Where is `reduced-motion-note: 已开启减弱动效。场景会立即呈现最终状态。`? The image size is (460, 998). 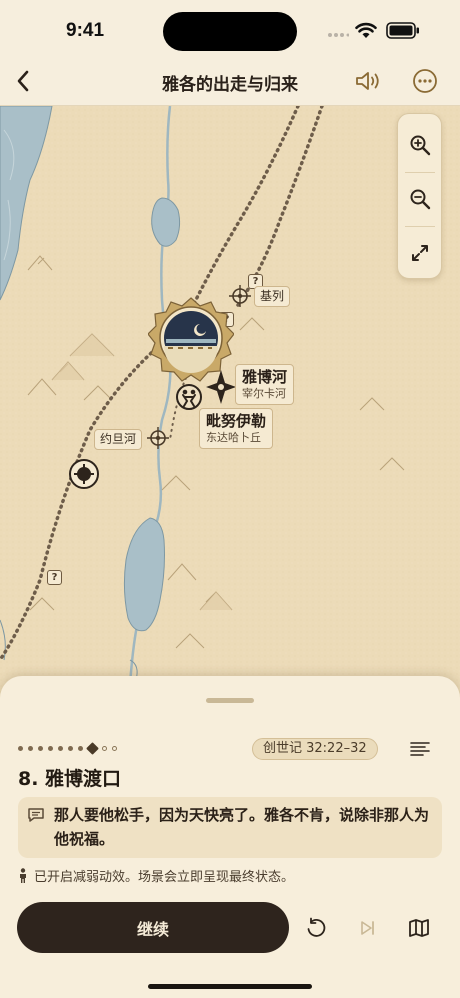 reduced-motion-note: 已开启减弱动效。场景会立即呈现最终状态。 is located at coordinates (156, 875).